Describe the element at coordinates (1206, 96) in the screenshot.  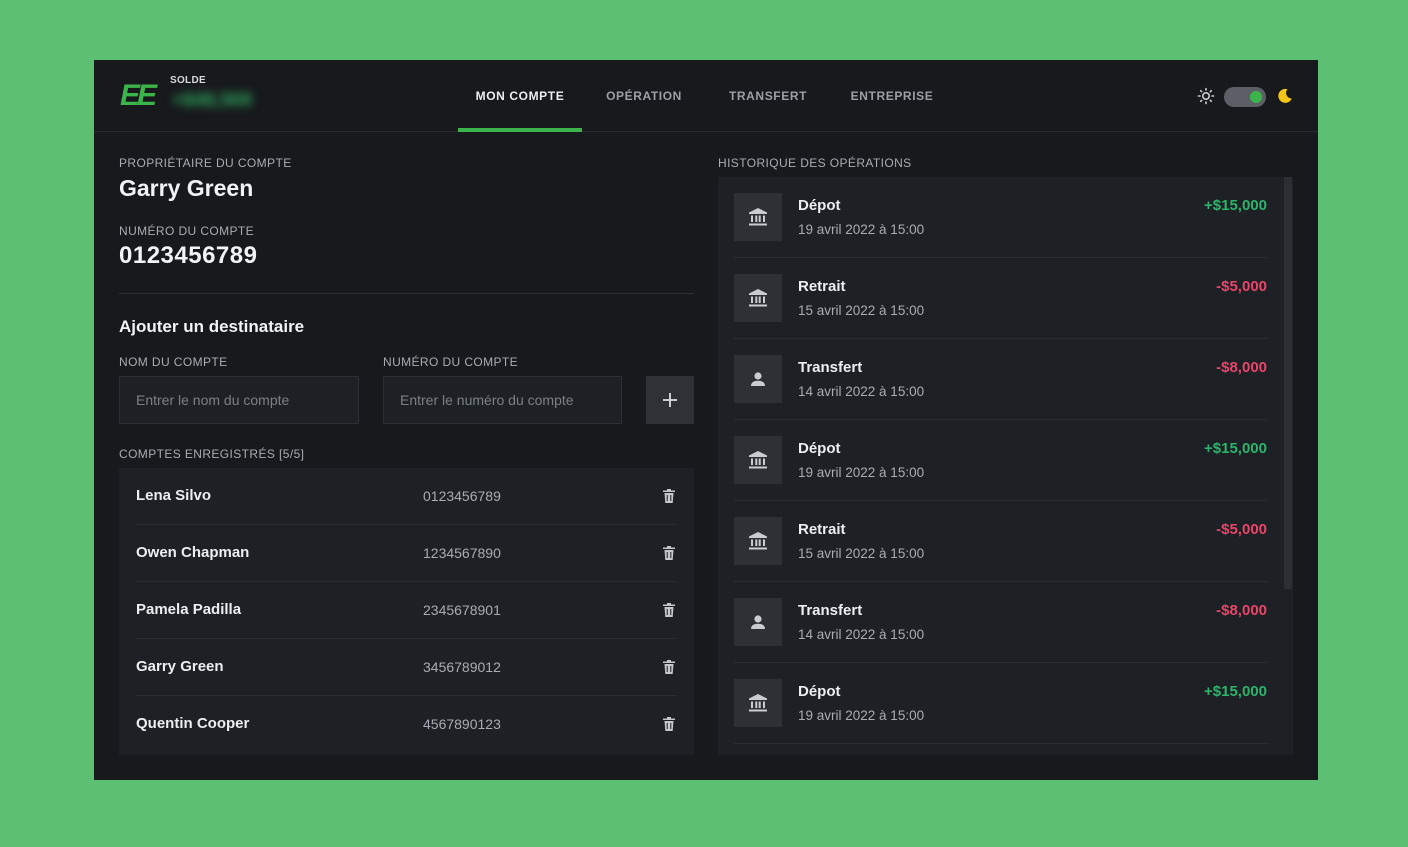
I see `sun-icon` at that location.